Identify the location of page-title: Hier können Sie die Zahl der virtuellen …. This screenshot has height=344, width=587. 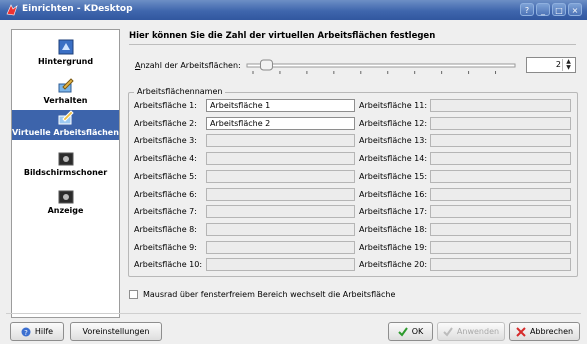
(282, 36).